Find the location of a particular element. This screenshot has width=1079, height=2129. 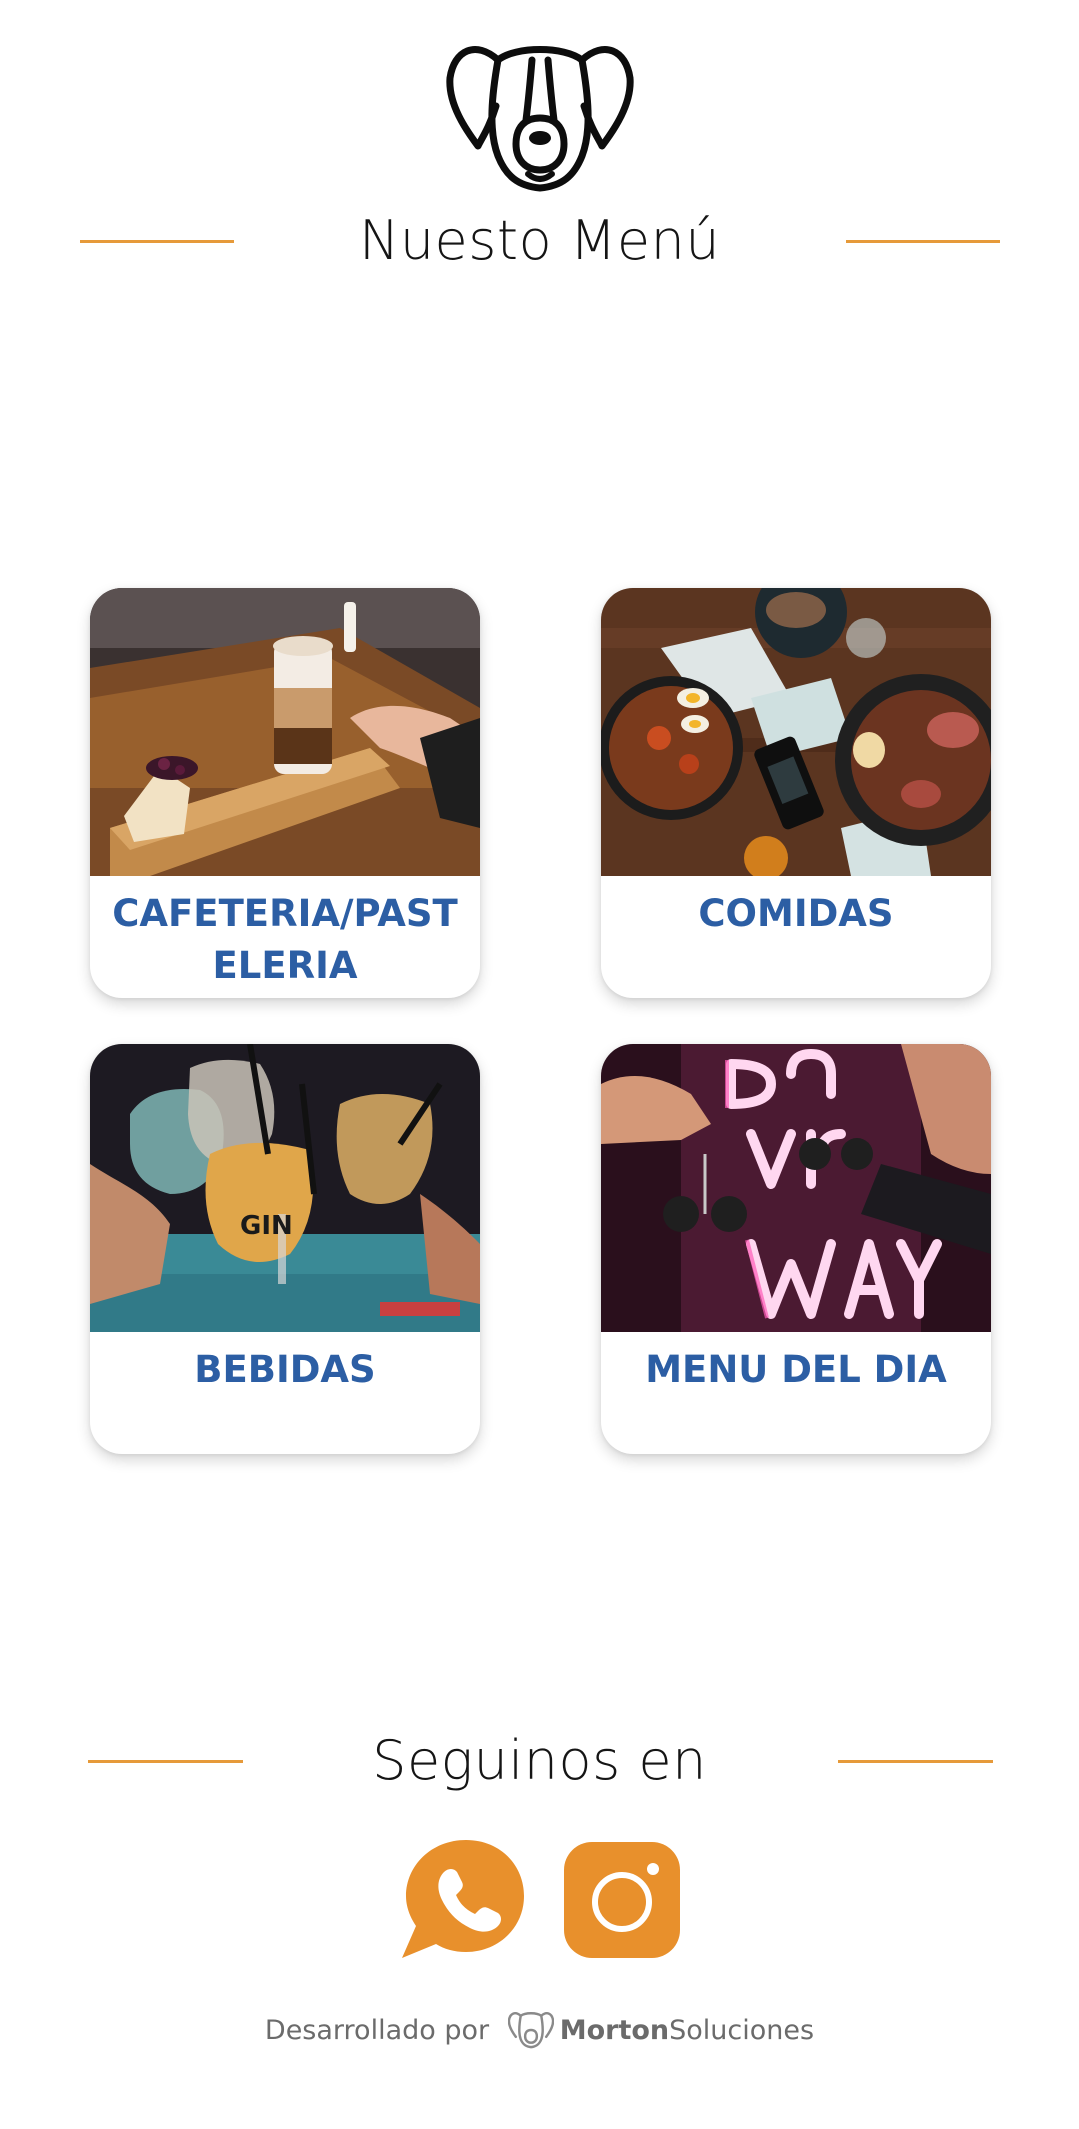

whatsapp-icon is located at coordinates (463, 1899).